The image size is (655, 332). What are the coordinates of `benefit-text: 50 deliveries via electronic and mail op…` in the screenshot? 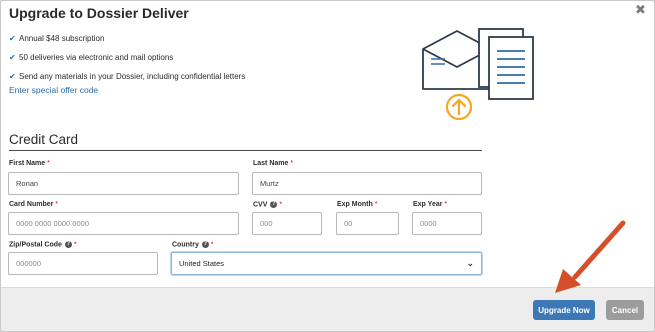 It's located at (96, 57).